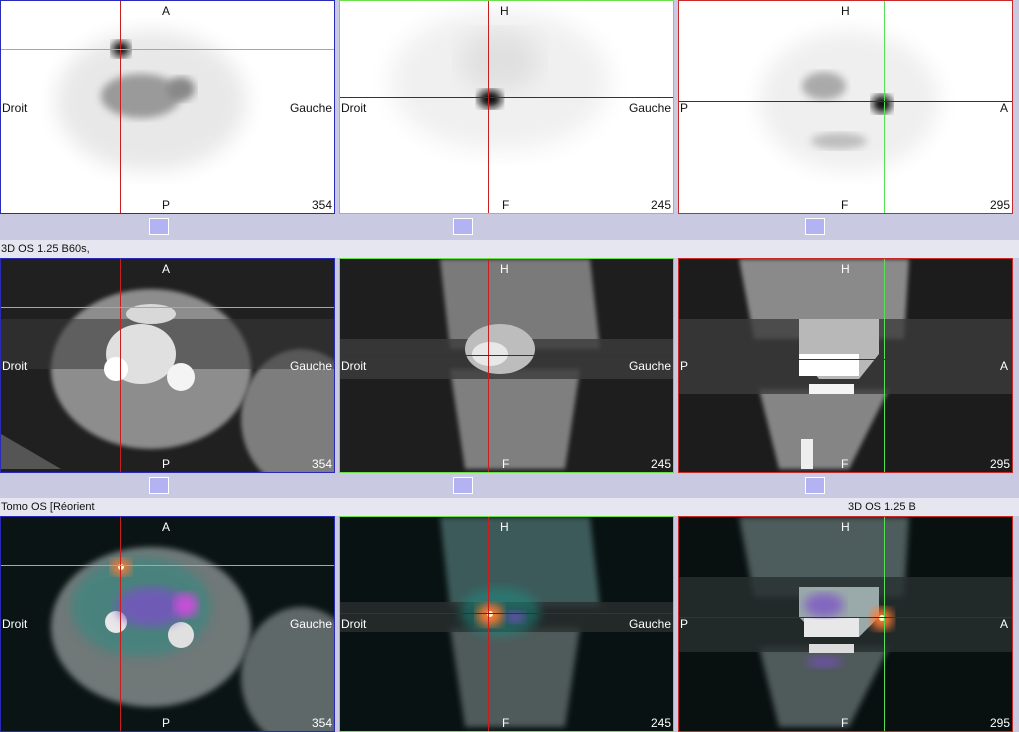 The width and height of the screenshot is (1019, 732). I want to click on fusion-sagittal-image, so click(845, 622).